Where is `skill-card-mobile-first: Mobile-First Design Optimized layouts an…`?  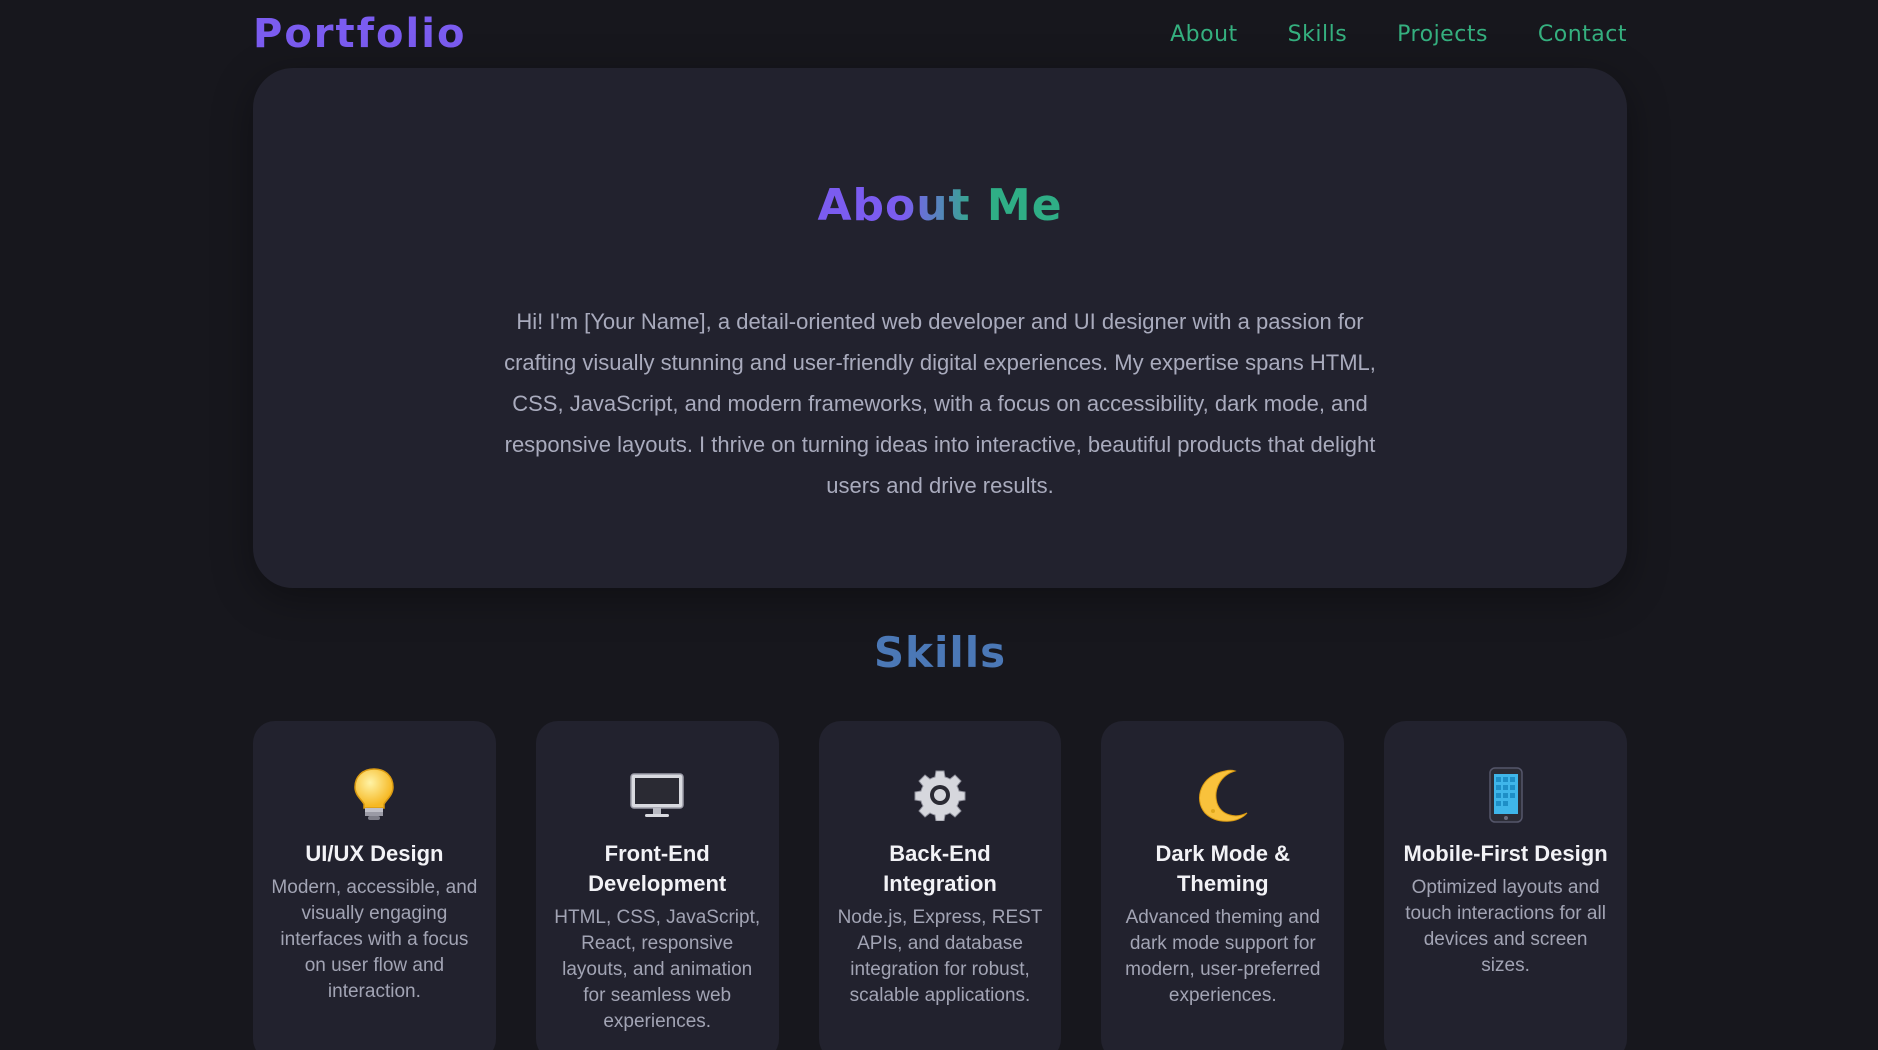 skill-card-mobile-first: Mobile-First Design Optimized layouts an… is located at coordinates (1505, 885).